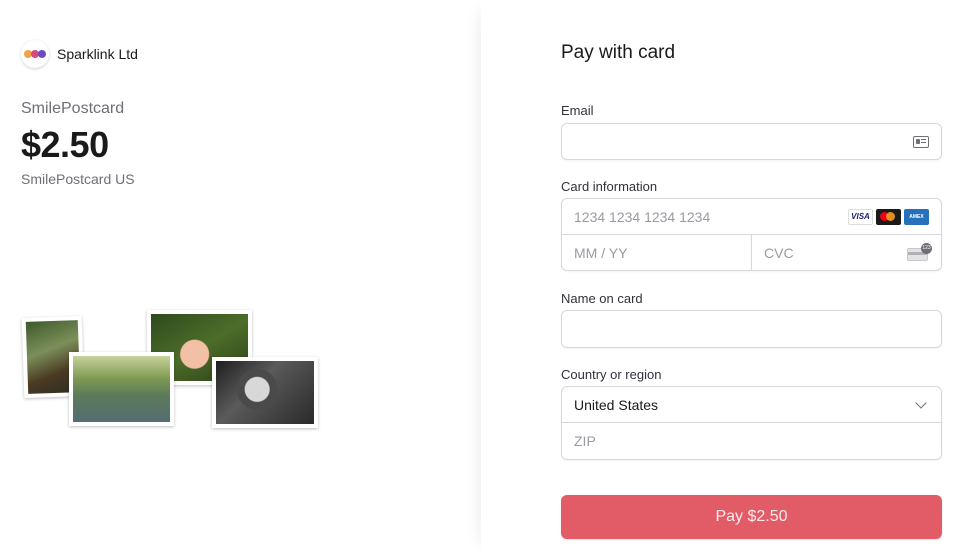 The image size is (974, 555). What do you see at coordinates (846, 252) in the screenshot?
I see `cvc-field: CVC 123` at bounding box center [846, 252].